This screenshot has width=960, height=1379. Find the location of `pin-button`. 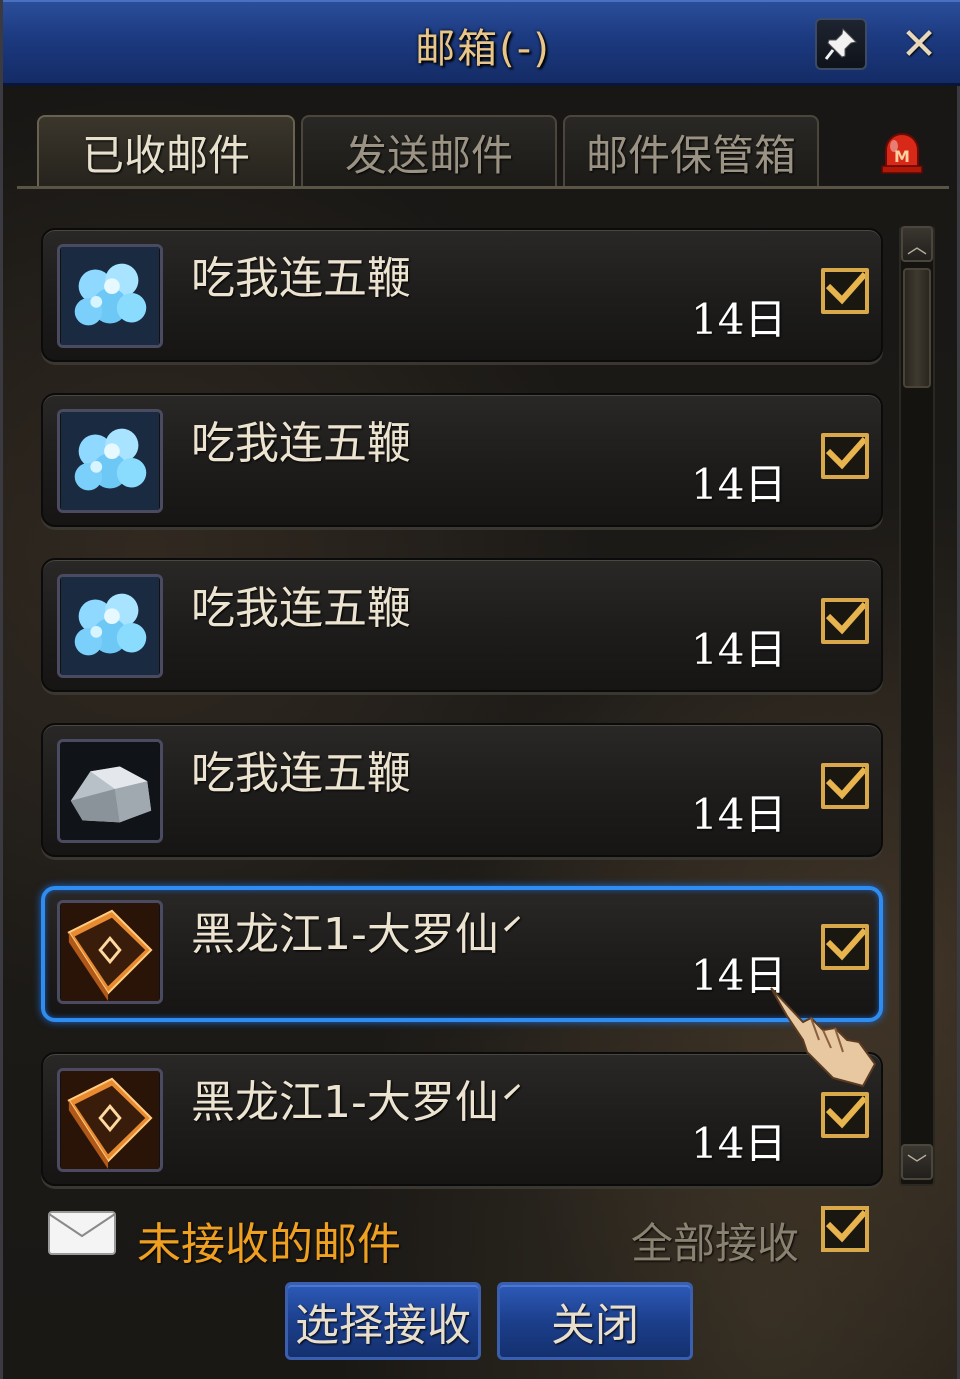

pin-button is located at coordinates (841, 44).